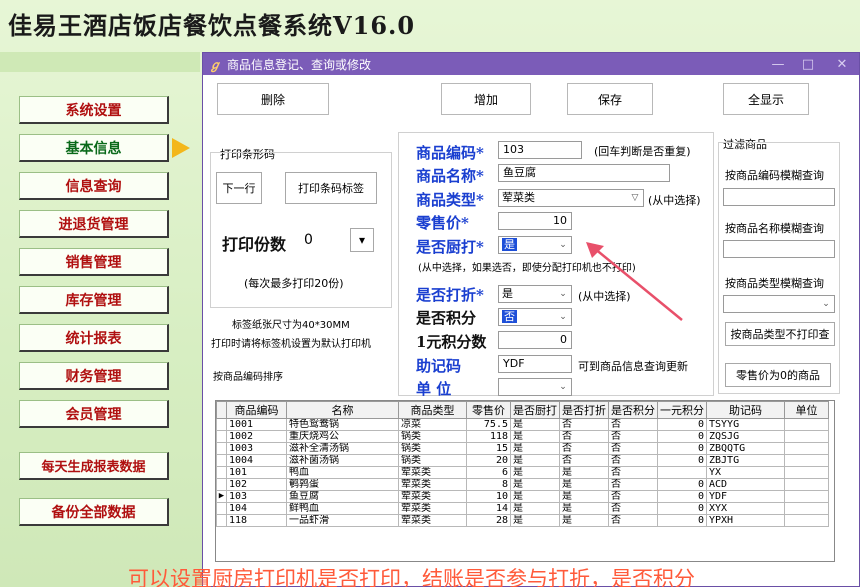  Describe the element at coordinates (94, 338) in the screenshot. I see `sidebar-item-reports: 统计报表` at that location.